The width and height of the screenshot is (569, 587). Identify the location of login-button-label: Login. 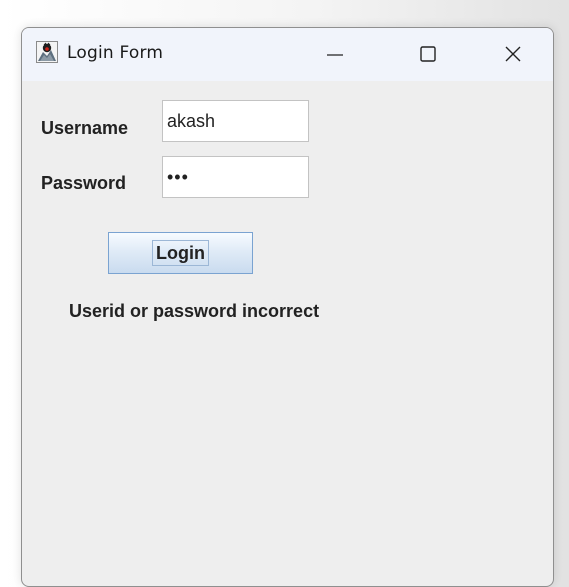
(180, 253).